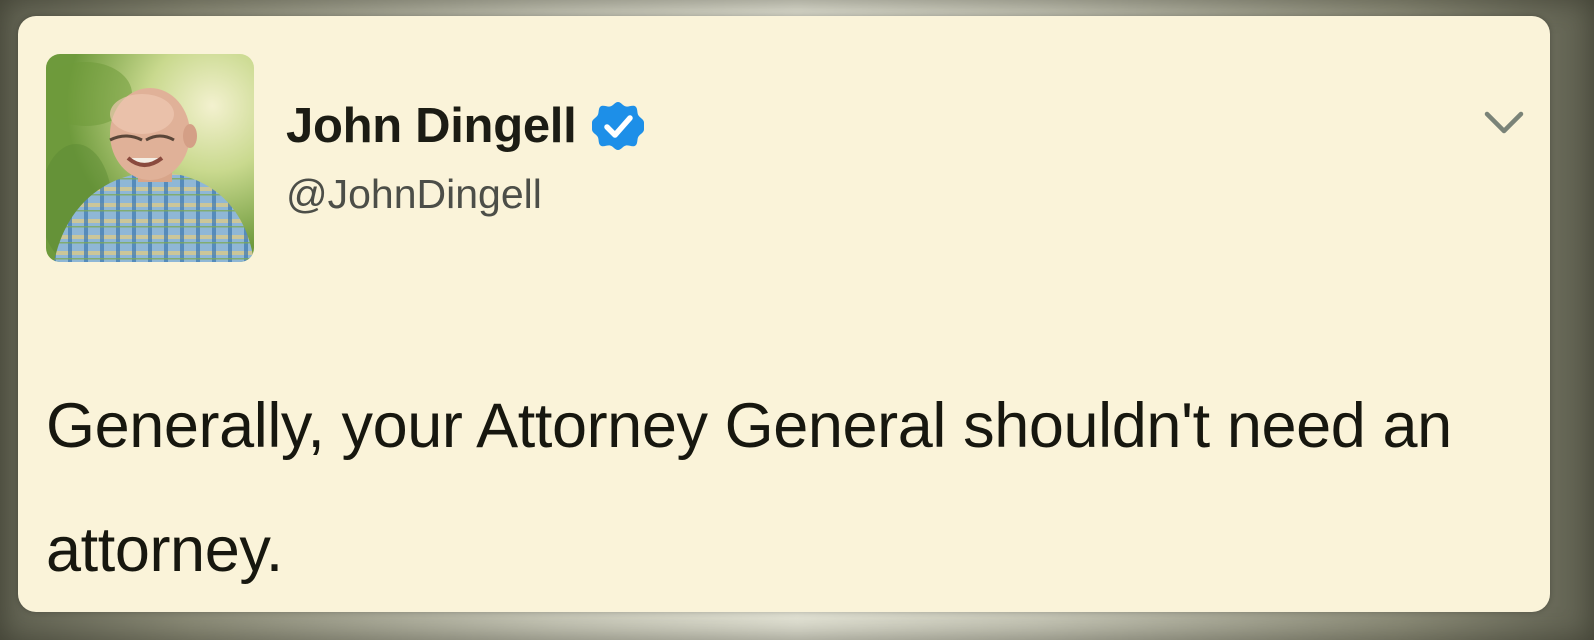  Describe the element at coordinates (1504, 123) in the screenshot. I see `chevron-down-icon` at that location.